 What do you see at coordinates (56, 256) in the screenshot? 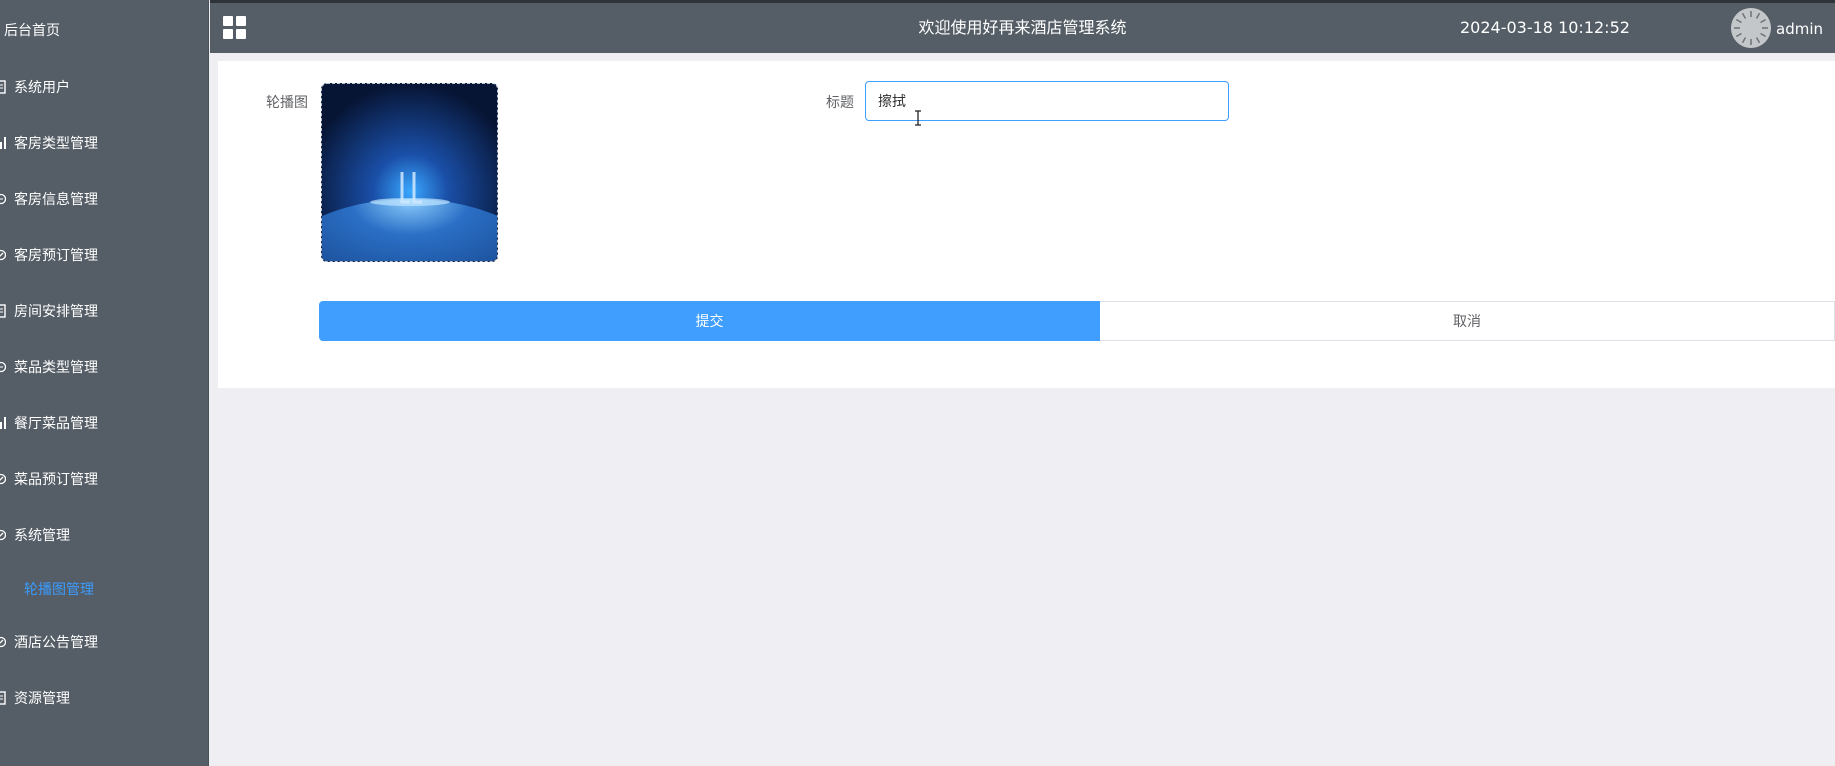
I see `sidebar-item-label: 客房预订管理` at bounding box center [56, 256].